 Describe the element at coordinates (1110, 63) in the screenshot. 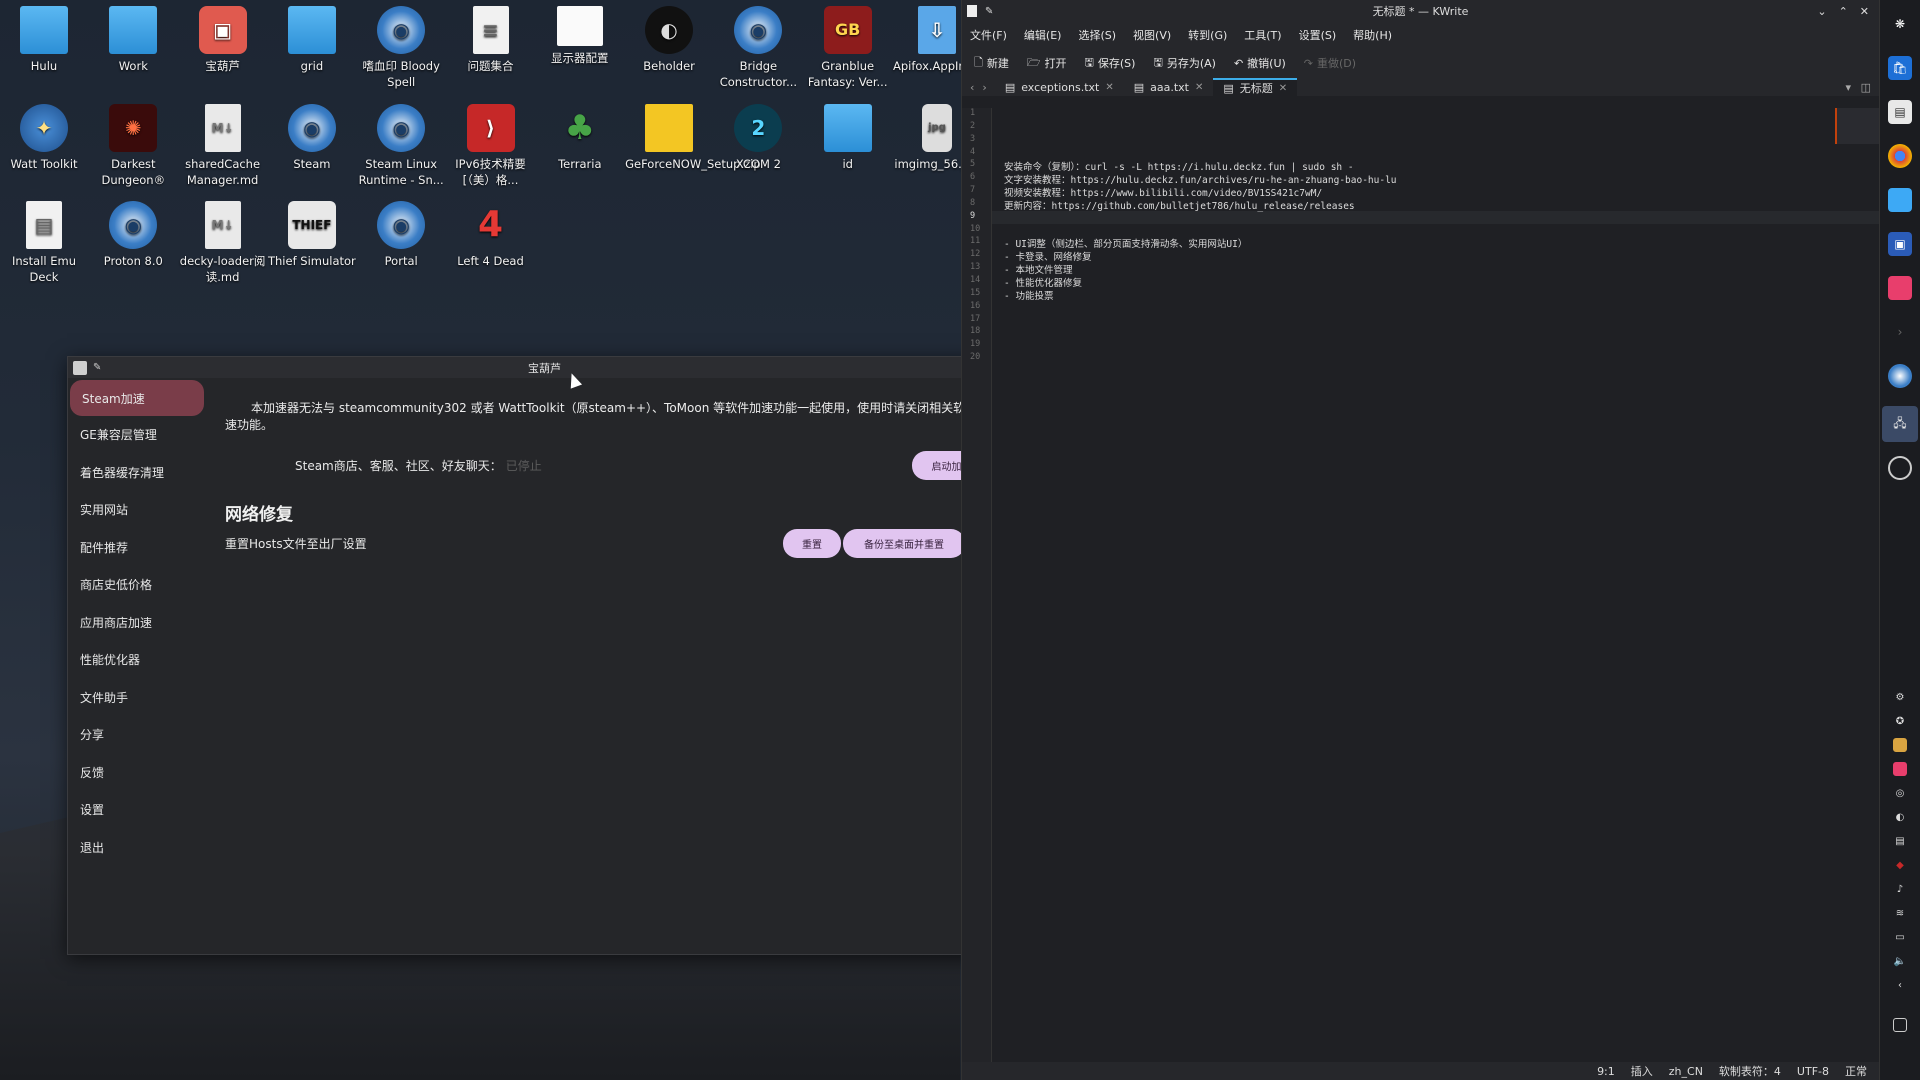

I see `save-button: 🖫 保存(S)` at that location.